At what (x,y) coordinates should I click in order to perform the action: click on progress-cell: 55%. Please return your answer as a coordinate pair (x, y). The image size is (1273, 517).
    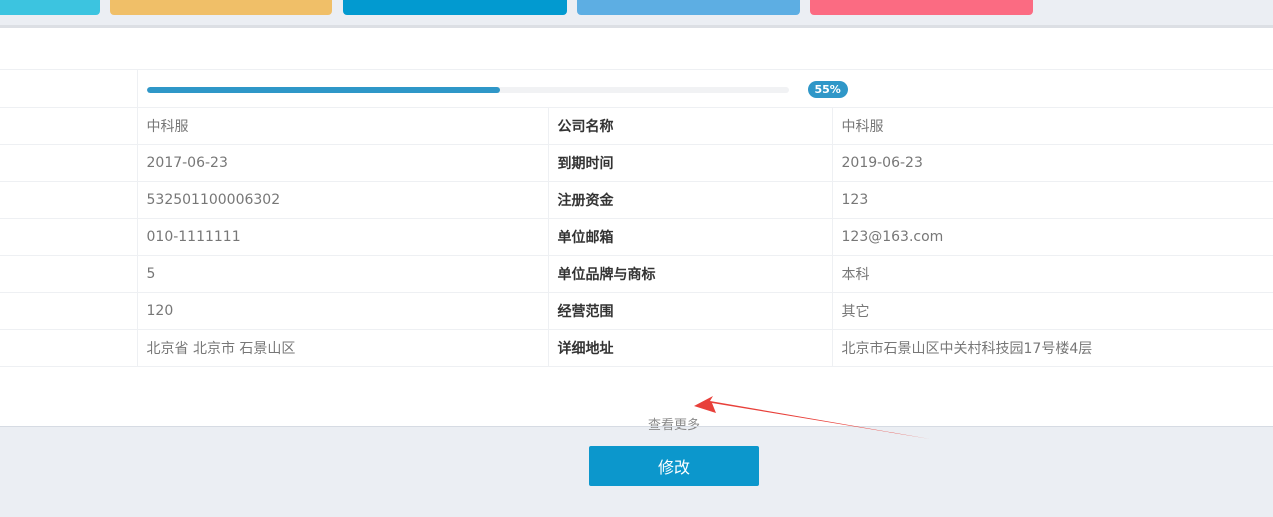
    Looking at the image, I should click on (704, 88).